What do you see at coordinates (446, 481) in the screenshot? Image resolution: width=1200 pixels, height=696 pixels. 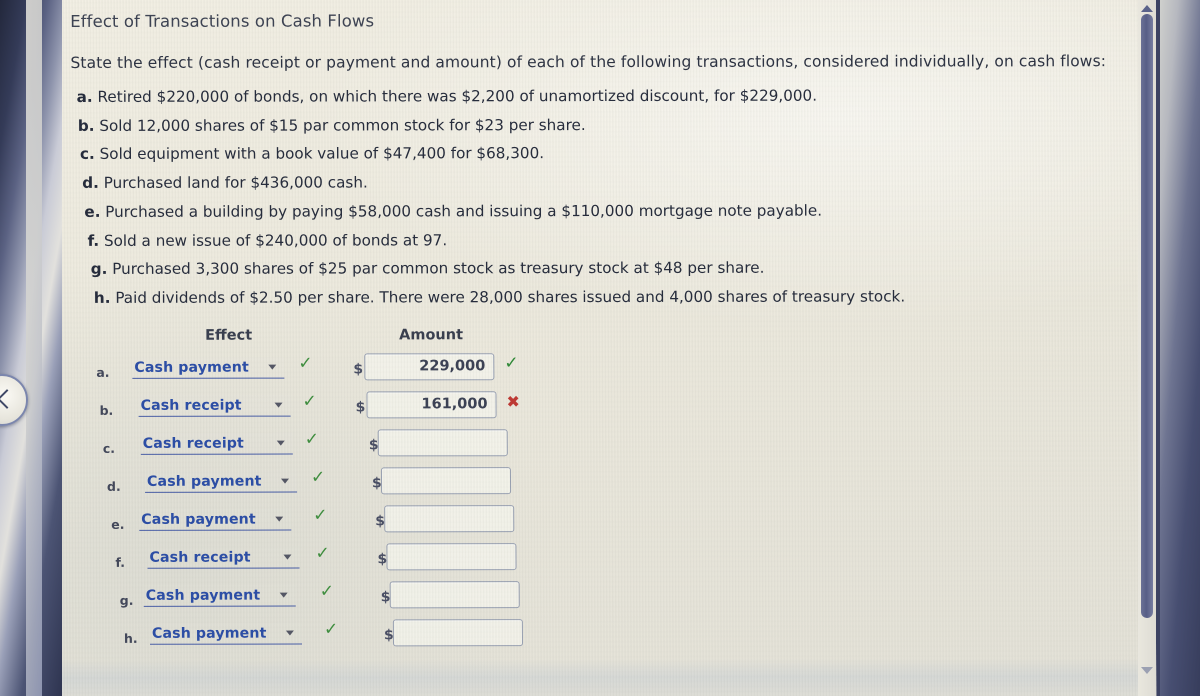 I see `amount-input-d` at bounding box center [446, 481].